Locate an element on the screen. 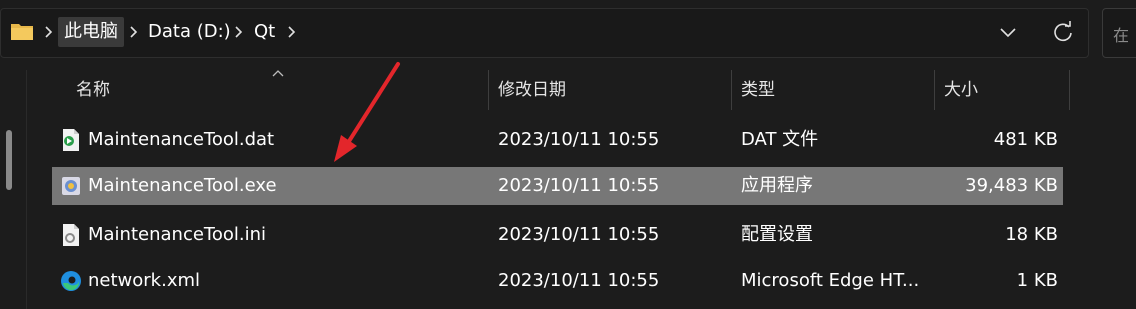 The height and width of the screenshot is (309, 1136). breadcrumb-qt: Qt is located at coordinates (264, 32).